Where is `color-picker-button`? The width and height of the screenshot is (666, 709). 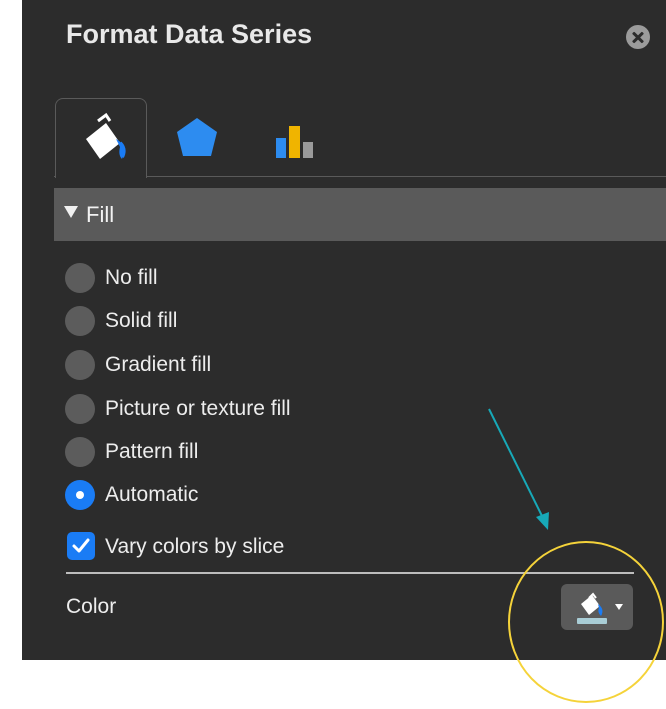 color-picker-button is located at coordinates (597, 607).